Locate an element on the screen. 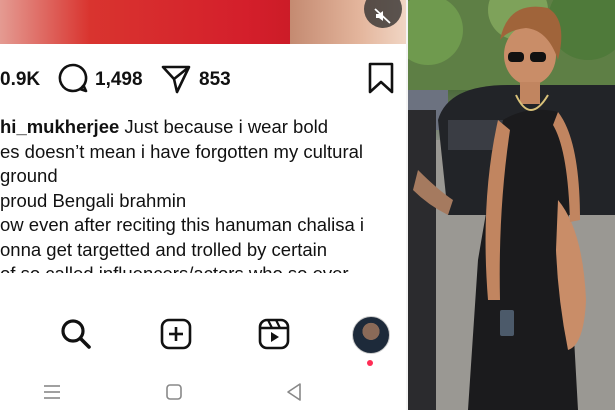 Image resolution: width=615 pixels, height=410 pixels. caption-username: hi_mukherjee is located at coordinates (59, 126).